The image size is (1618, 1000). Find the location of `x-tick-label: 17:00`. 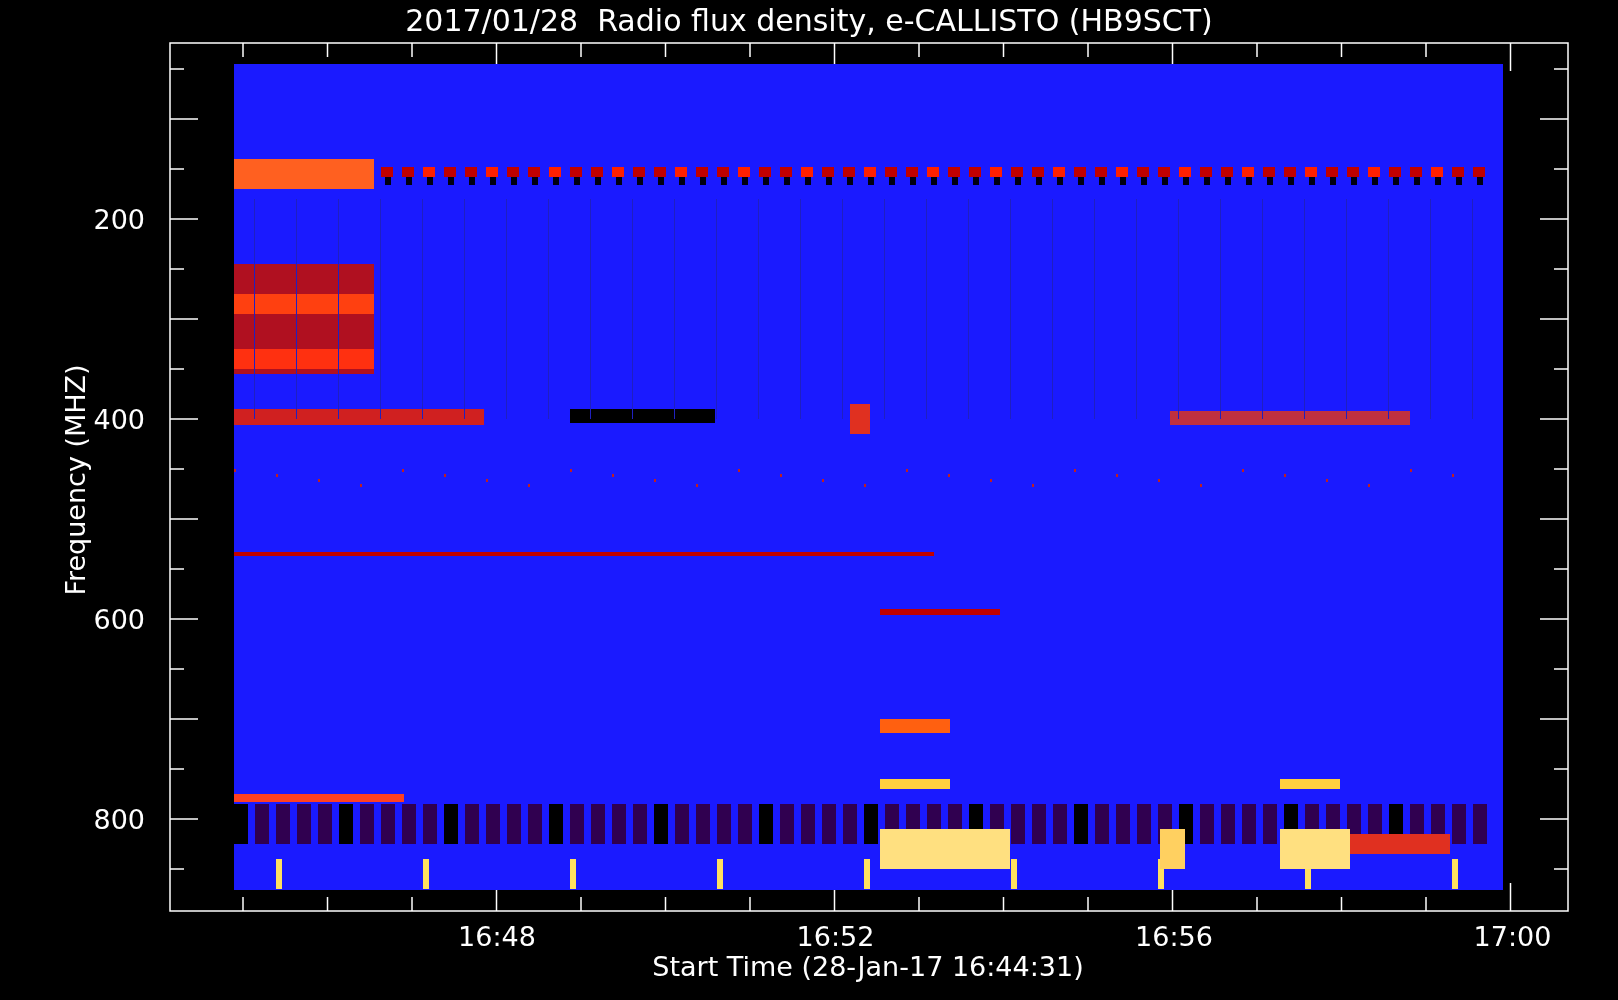

x-tick-label: 17:00 is located at coordinates (1512, 936).